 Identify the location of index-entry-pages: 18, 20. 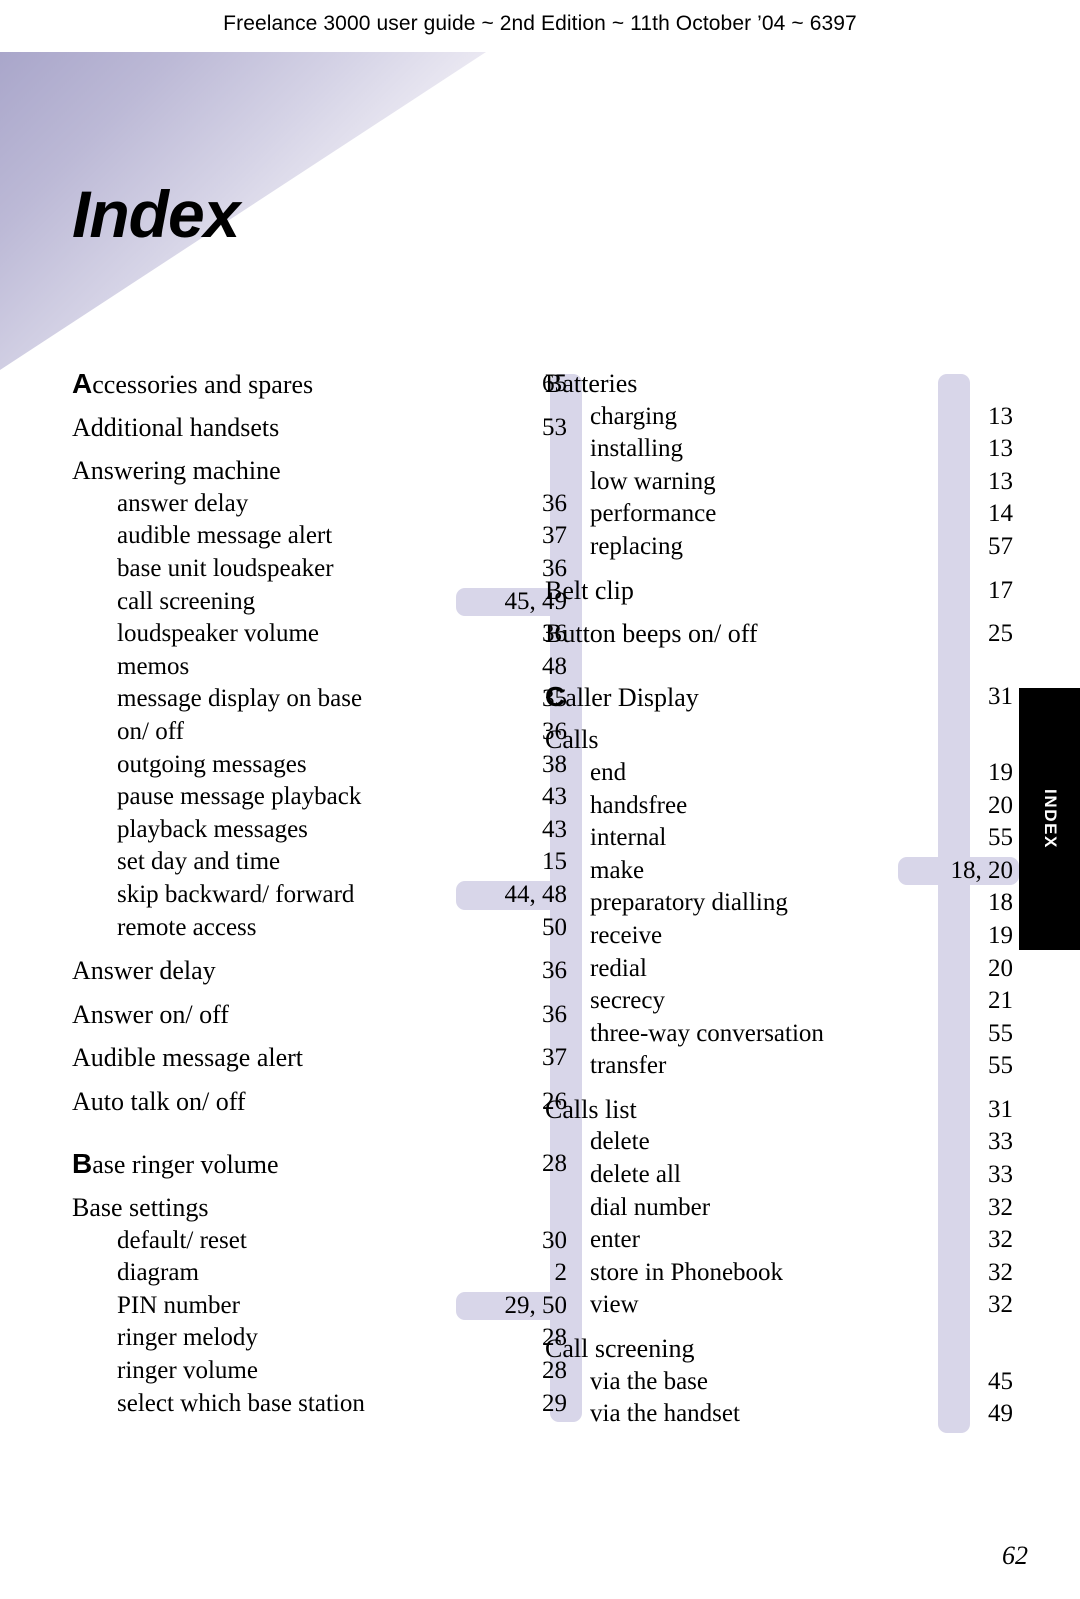
(923, 871).